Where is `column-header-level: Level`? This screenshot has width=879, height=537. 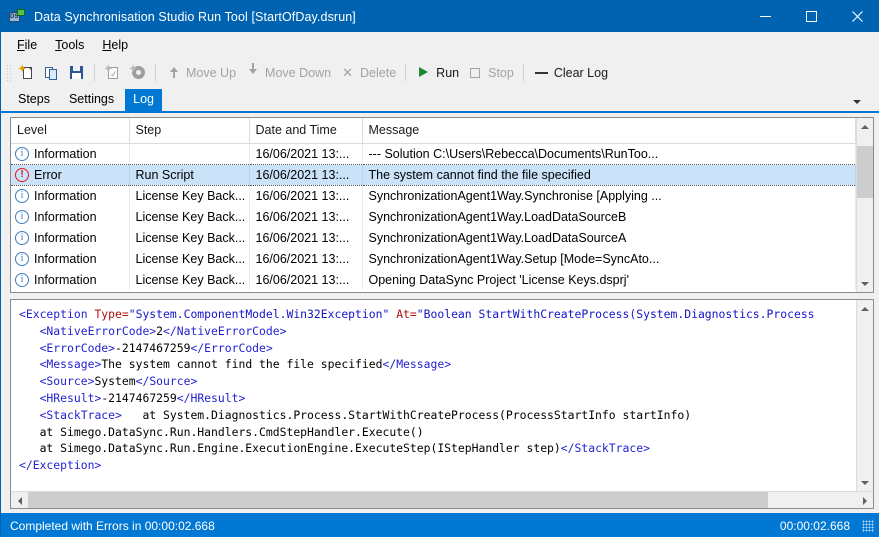
column-header-level: Level is located at coordinates (70, 131).